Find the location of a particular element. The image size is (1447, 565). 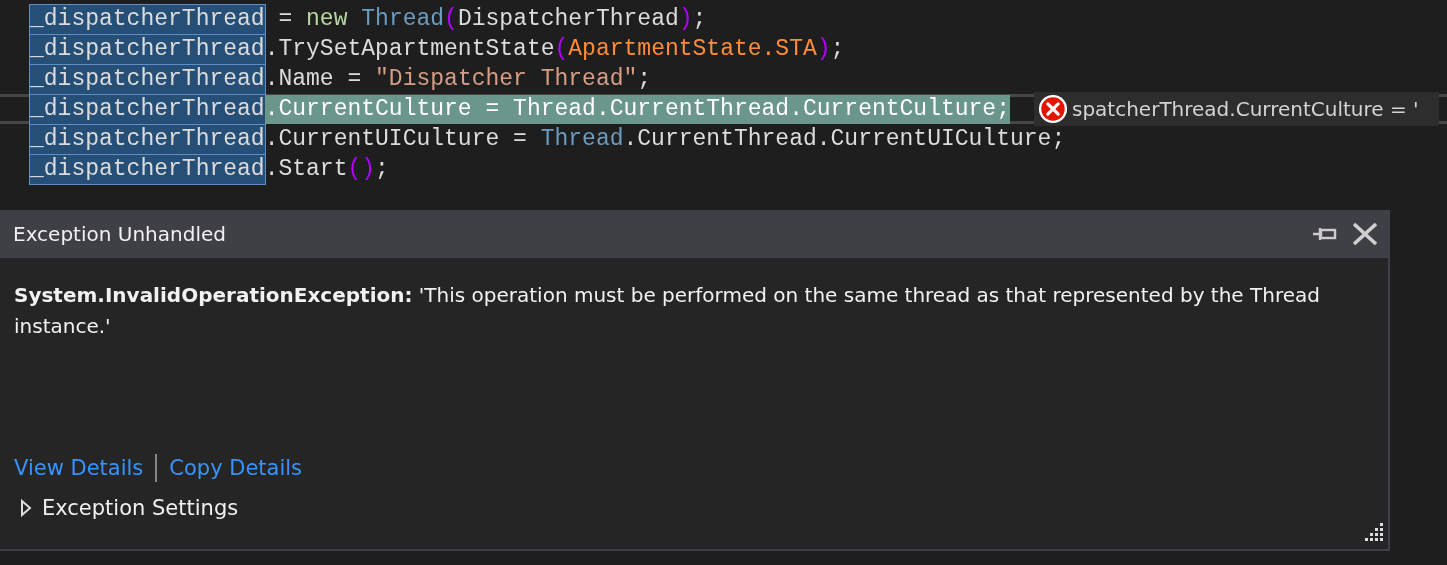

inline-error-text: spatcherThread.CurrentCulture = ' is located at coordinates (1245, 109).